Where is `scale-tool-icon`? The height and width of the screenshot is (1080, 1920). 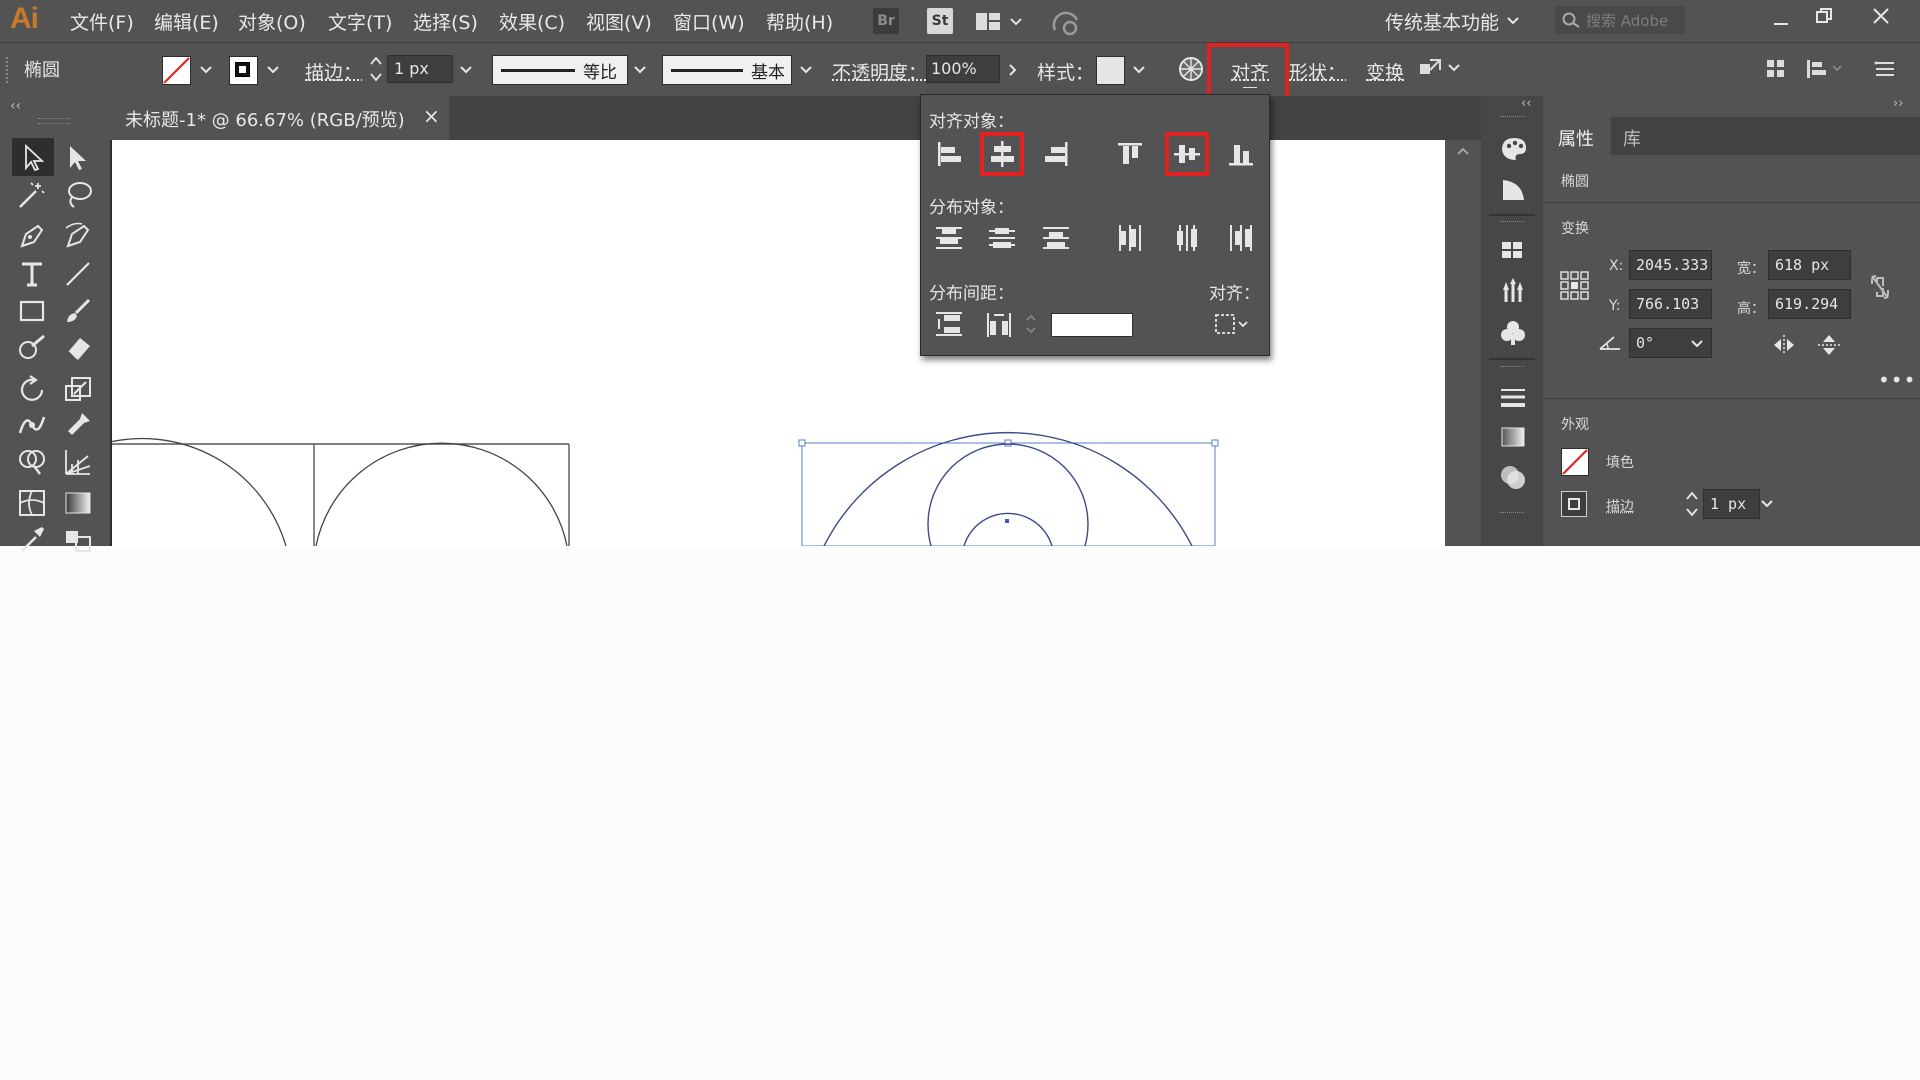
scale-tool-icon is located at coordinates (78, 390).